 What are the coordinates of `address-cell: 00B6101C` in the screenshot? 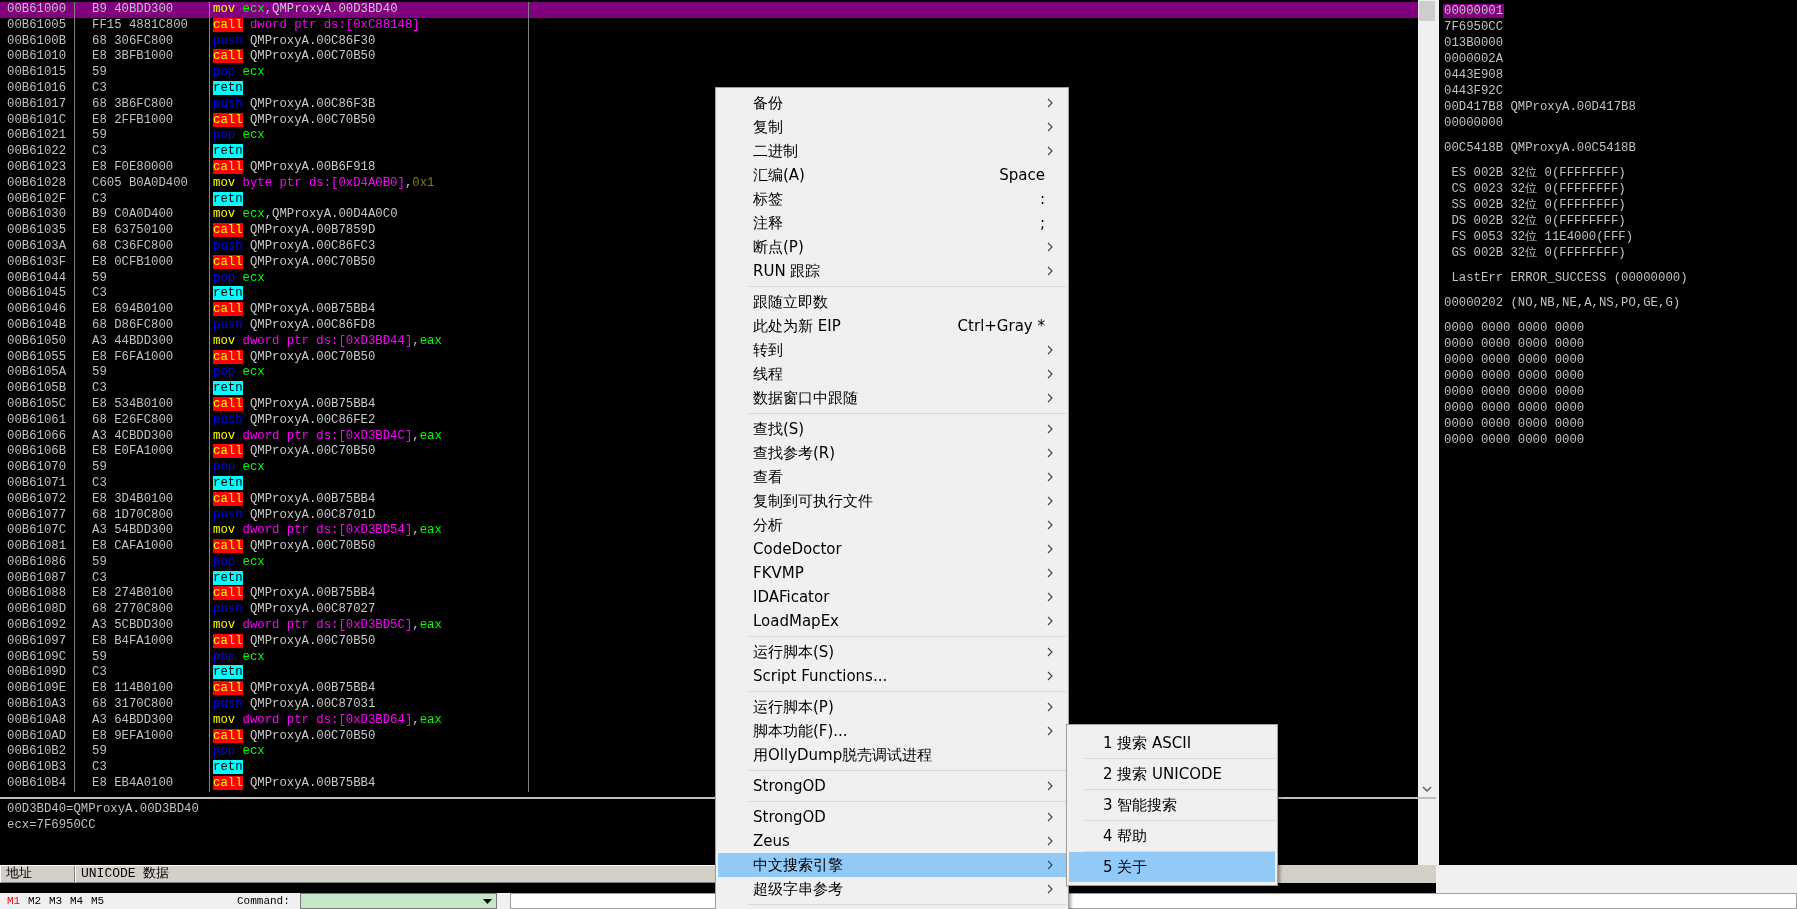 It's located at (37, 119).